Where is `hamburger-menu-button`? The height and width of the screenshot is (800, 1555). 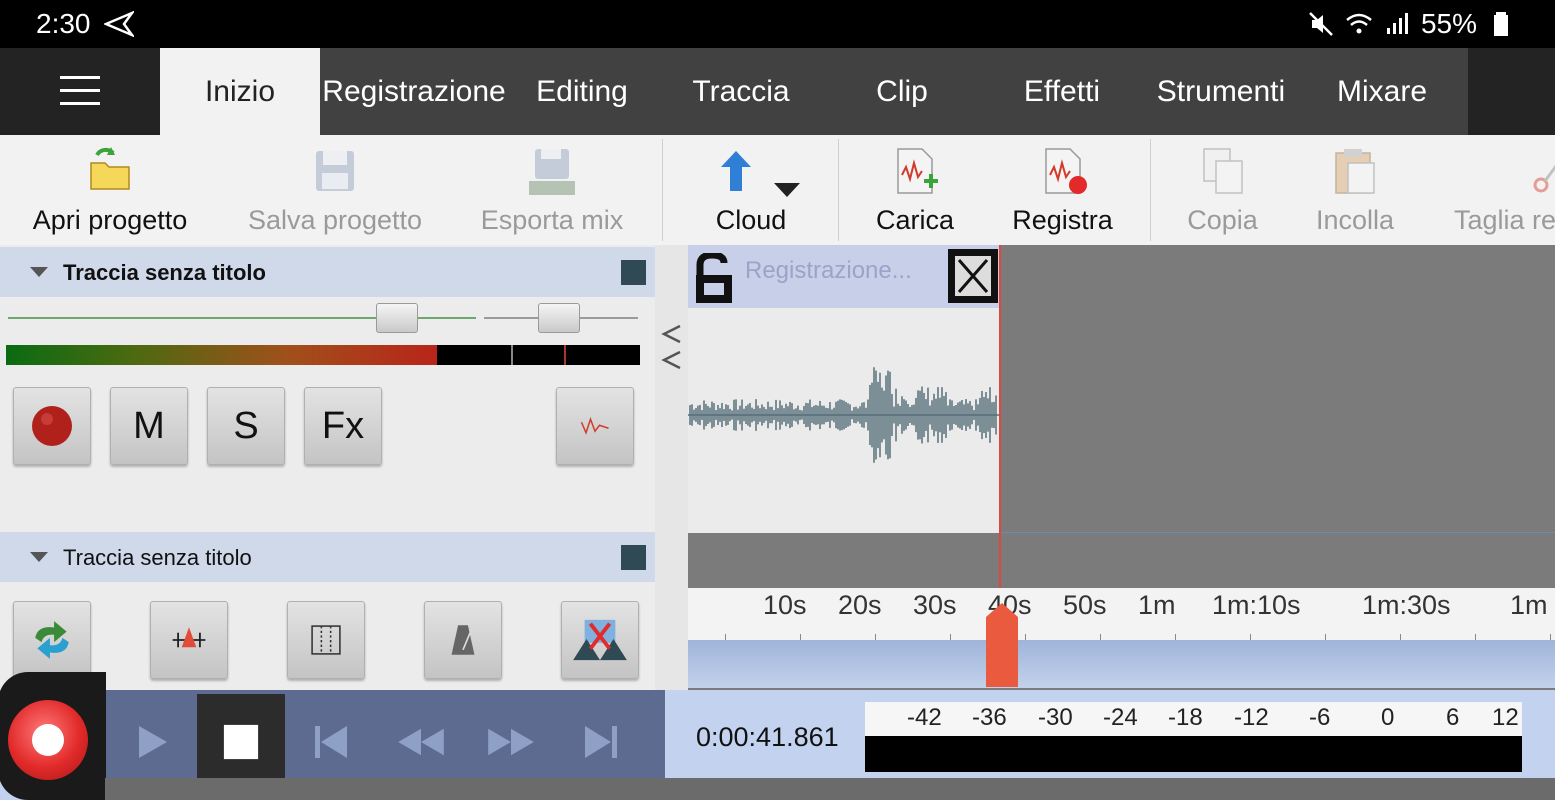
hamburger-menu-button is located at coordinates (80, 91).